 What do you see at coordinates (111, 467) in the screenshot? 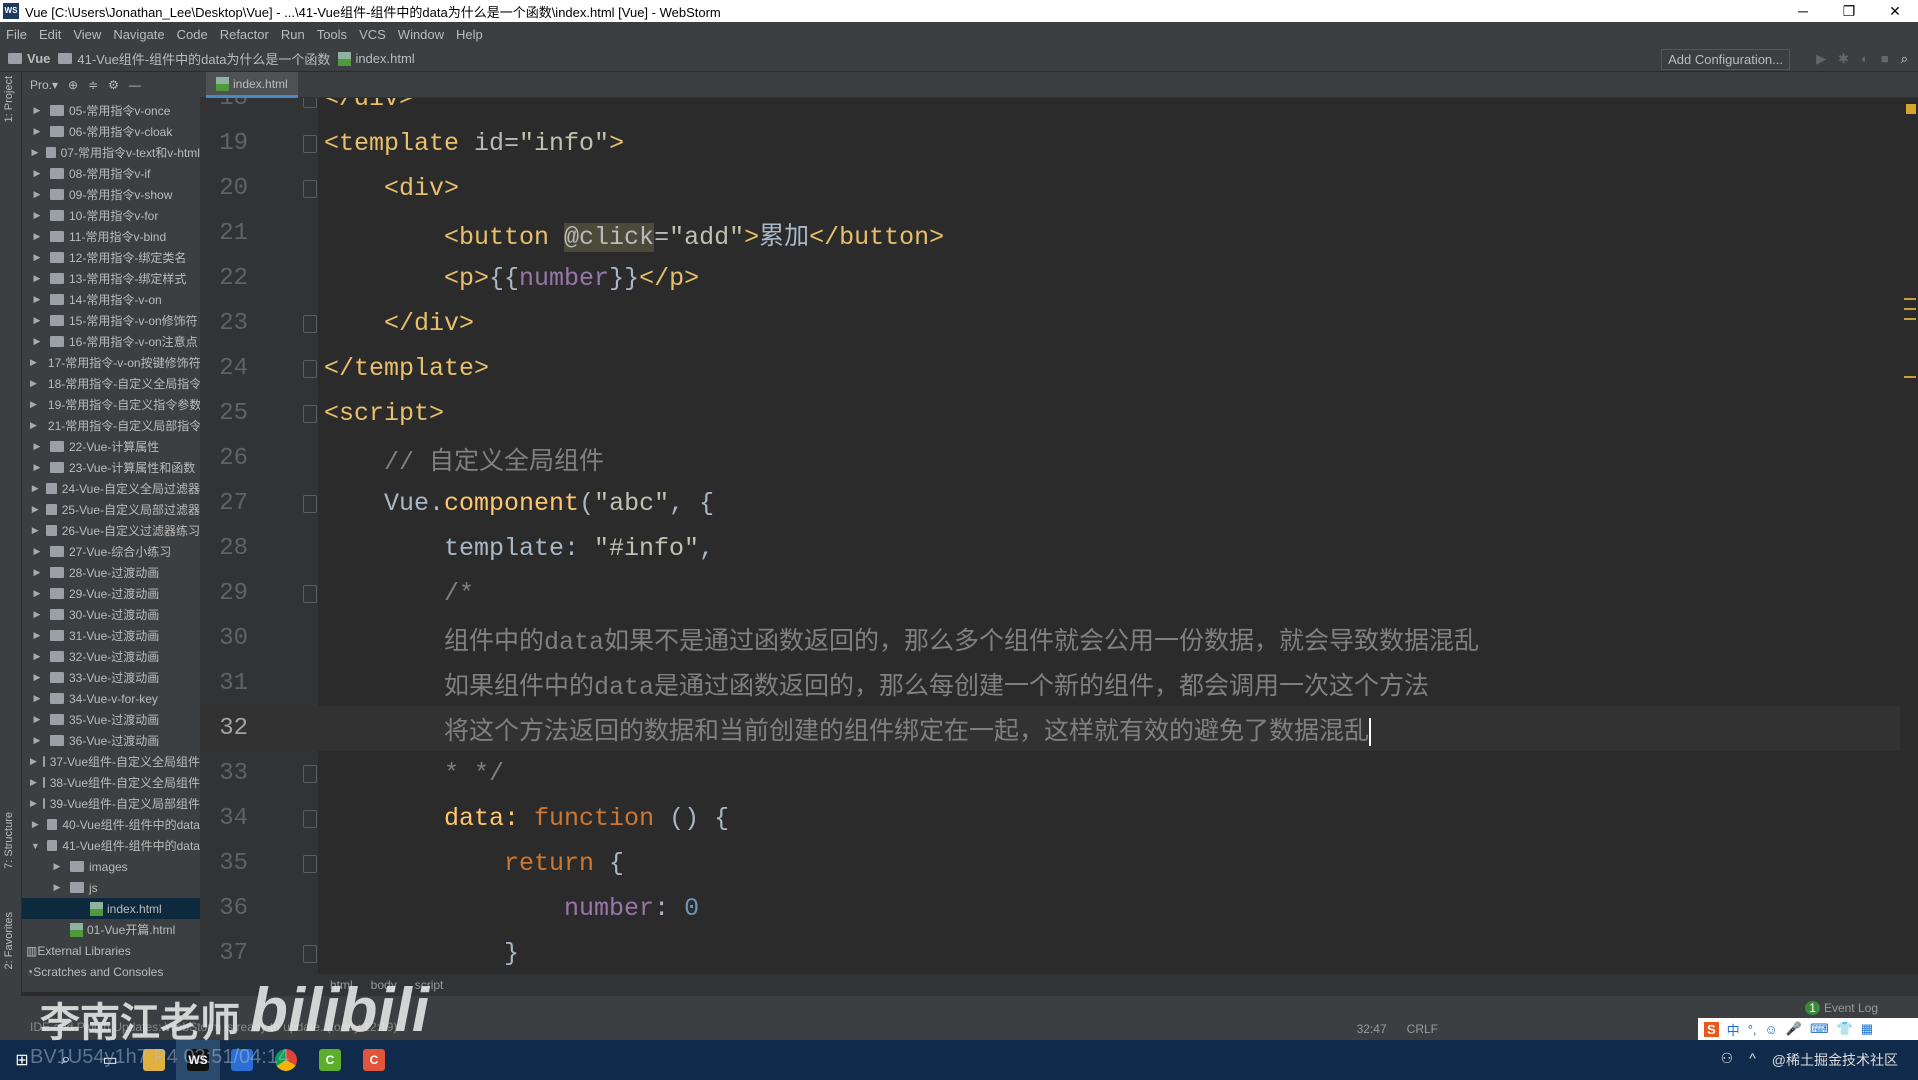
I see `tree-item: ▶ 23-Vue-计算属性和函数` at bounding box center [111, 467].